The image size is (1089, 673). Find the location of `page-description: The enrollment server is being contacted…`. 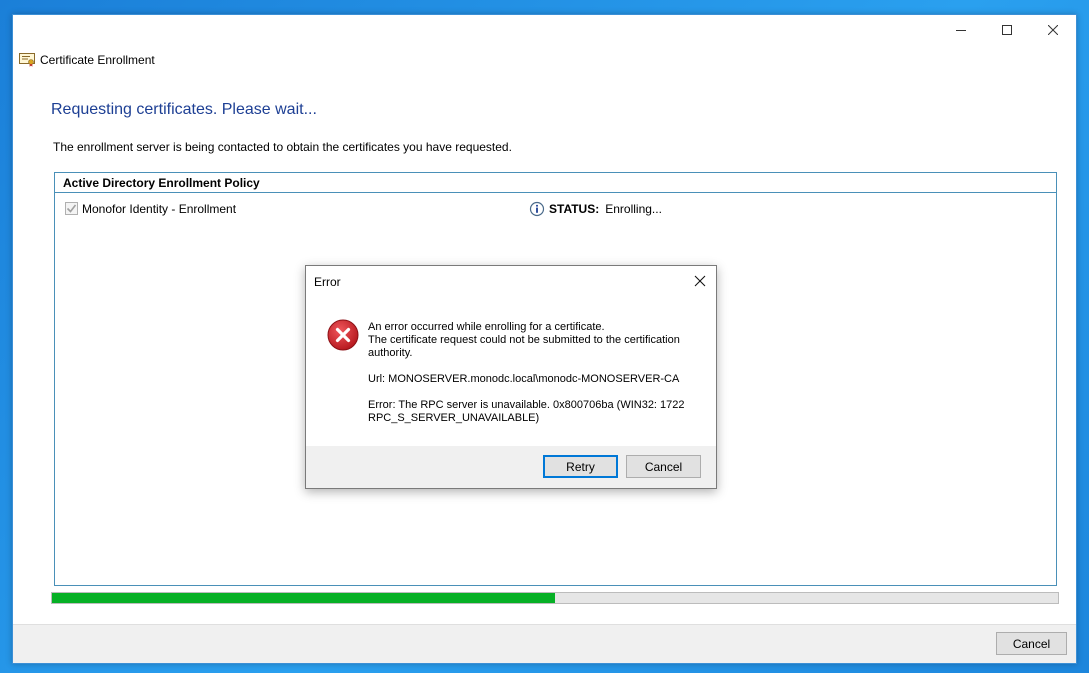

page-description: The enrollment server is being contacted… is located at coordinates (282, 147).